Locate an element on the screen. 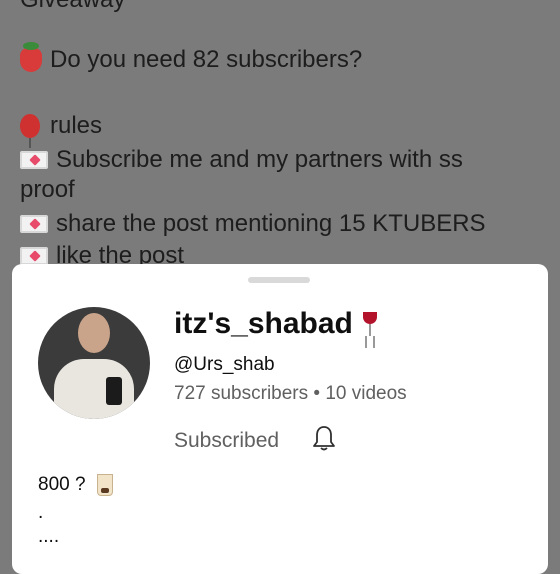 The height and width of the screenshot is (574, 560). post-line-question: Do you need 82 subscribers? is located at coordinates (191, 58).